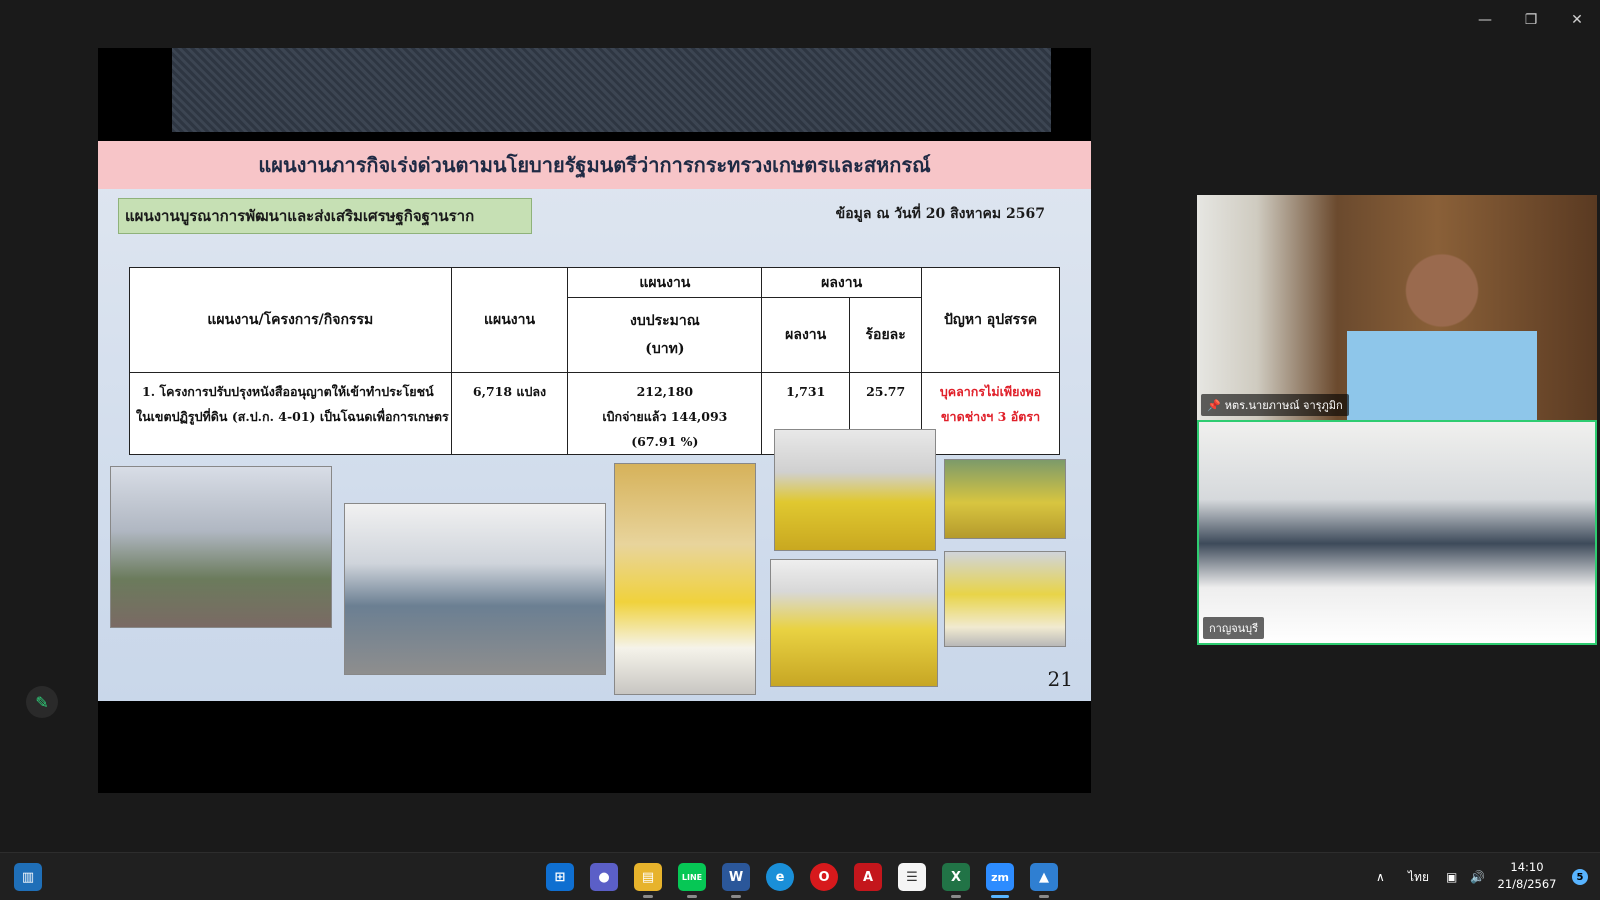 This screenshot has height=900, width=1600. Describe the element at coordinates (868, 877) in the screenshot. I see `acrobat-icon: A` at that location.